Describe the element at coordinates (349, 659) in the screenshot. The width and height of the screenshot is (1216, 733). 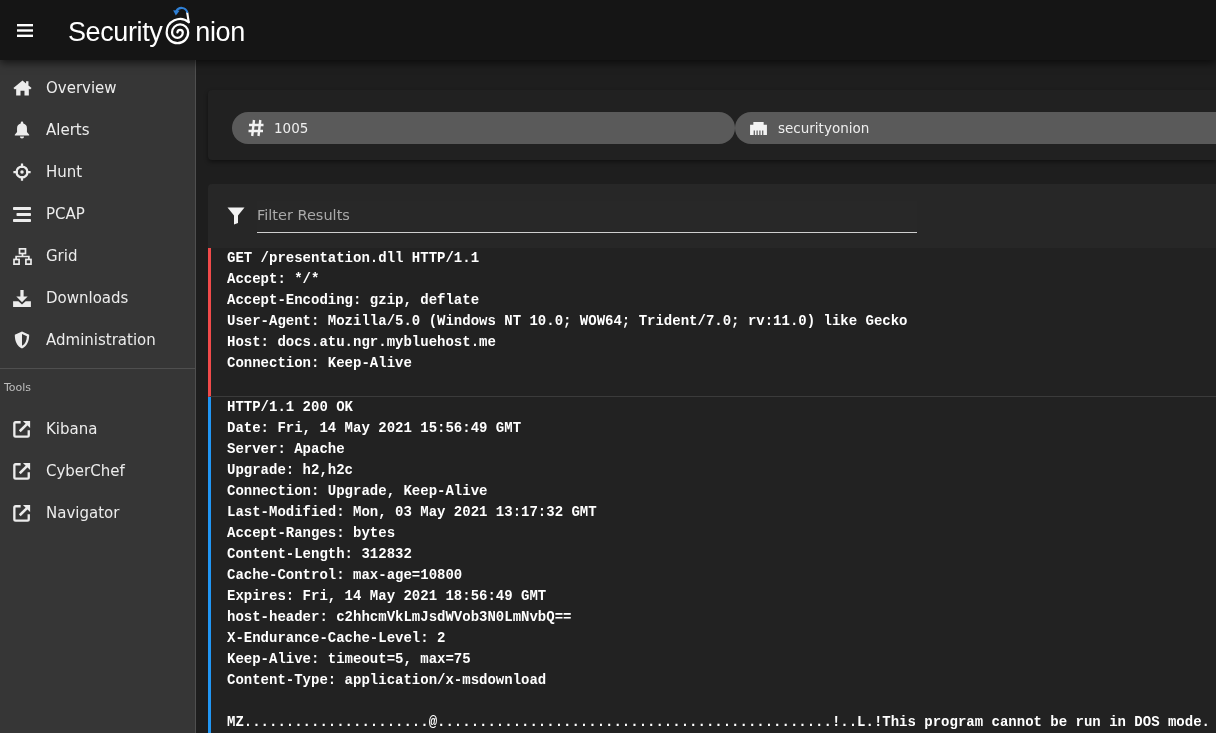
I see `header-line: Keep-Alive: timeout=5, max=75` at that location.